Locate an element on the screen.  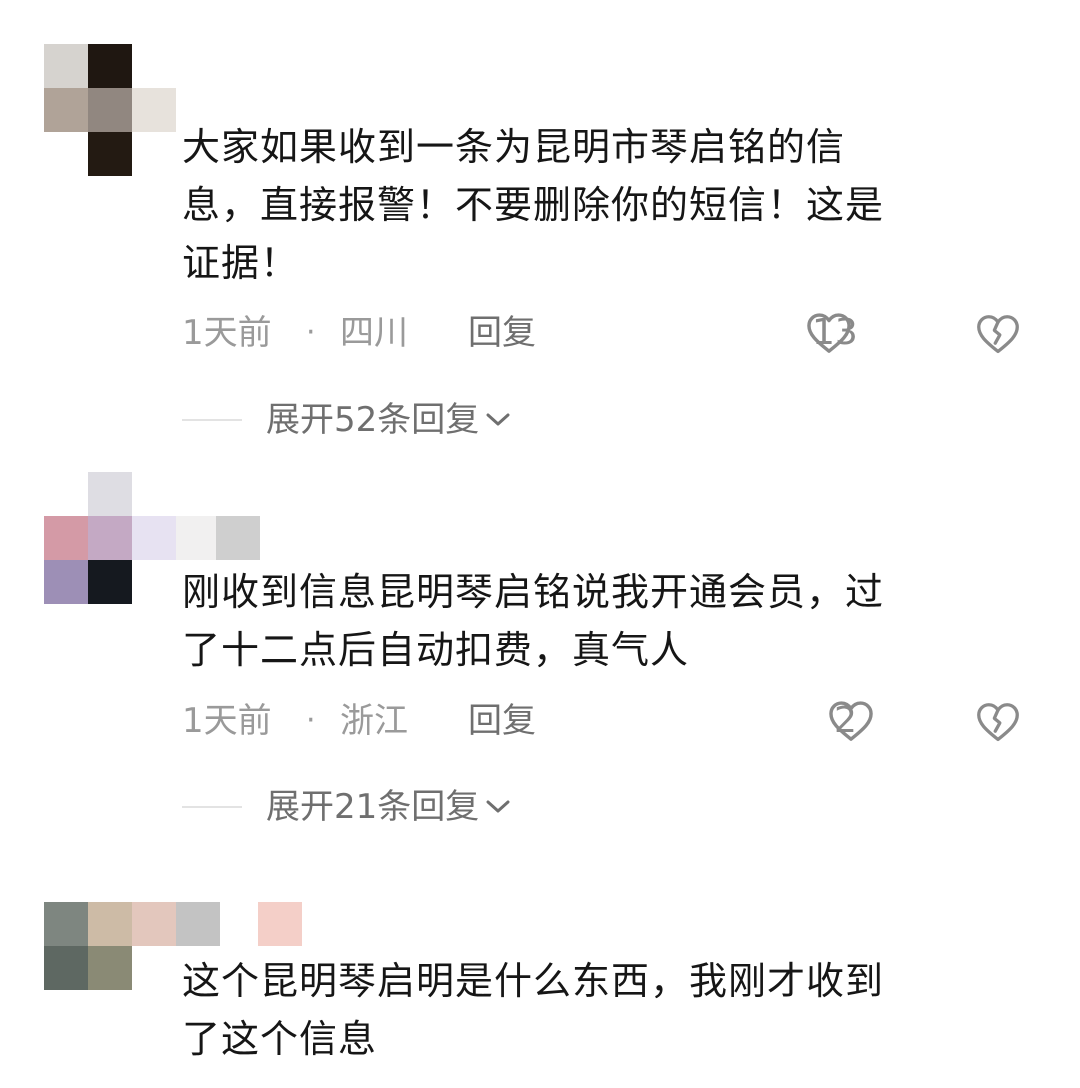
comment-text: 大家如果收到一条为昆明市琴启铭的信 息，直接报警！不要删除你的短信！这是 证据！ is located at coordinates (533, 205).